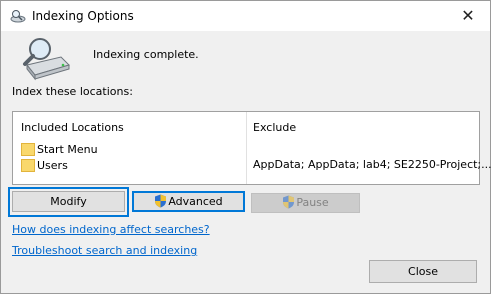 The height and width of the screenshot is (294, 491). What do you see at coordinates (146, 54) in the screenshot?
I see `status-message: Indexing complete.` at bounding box center [146, 54].